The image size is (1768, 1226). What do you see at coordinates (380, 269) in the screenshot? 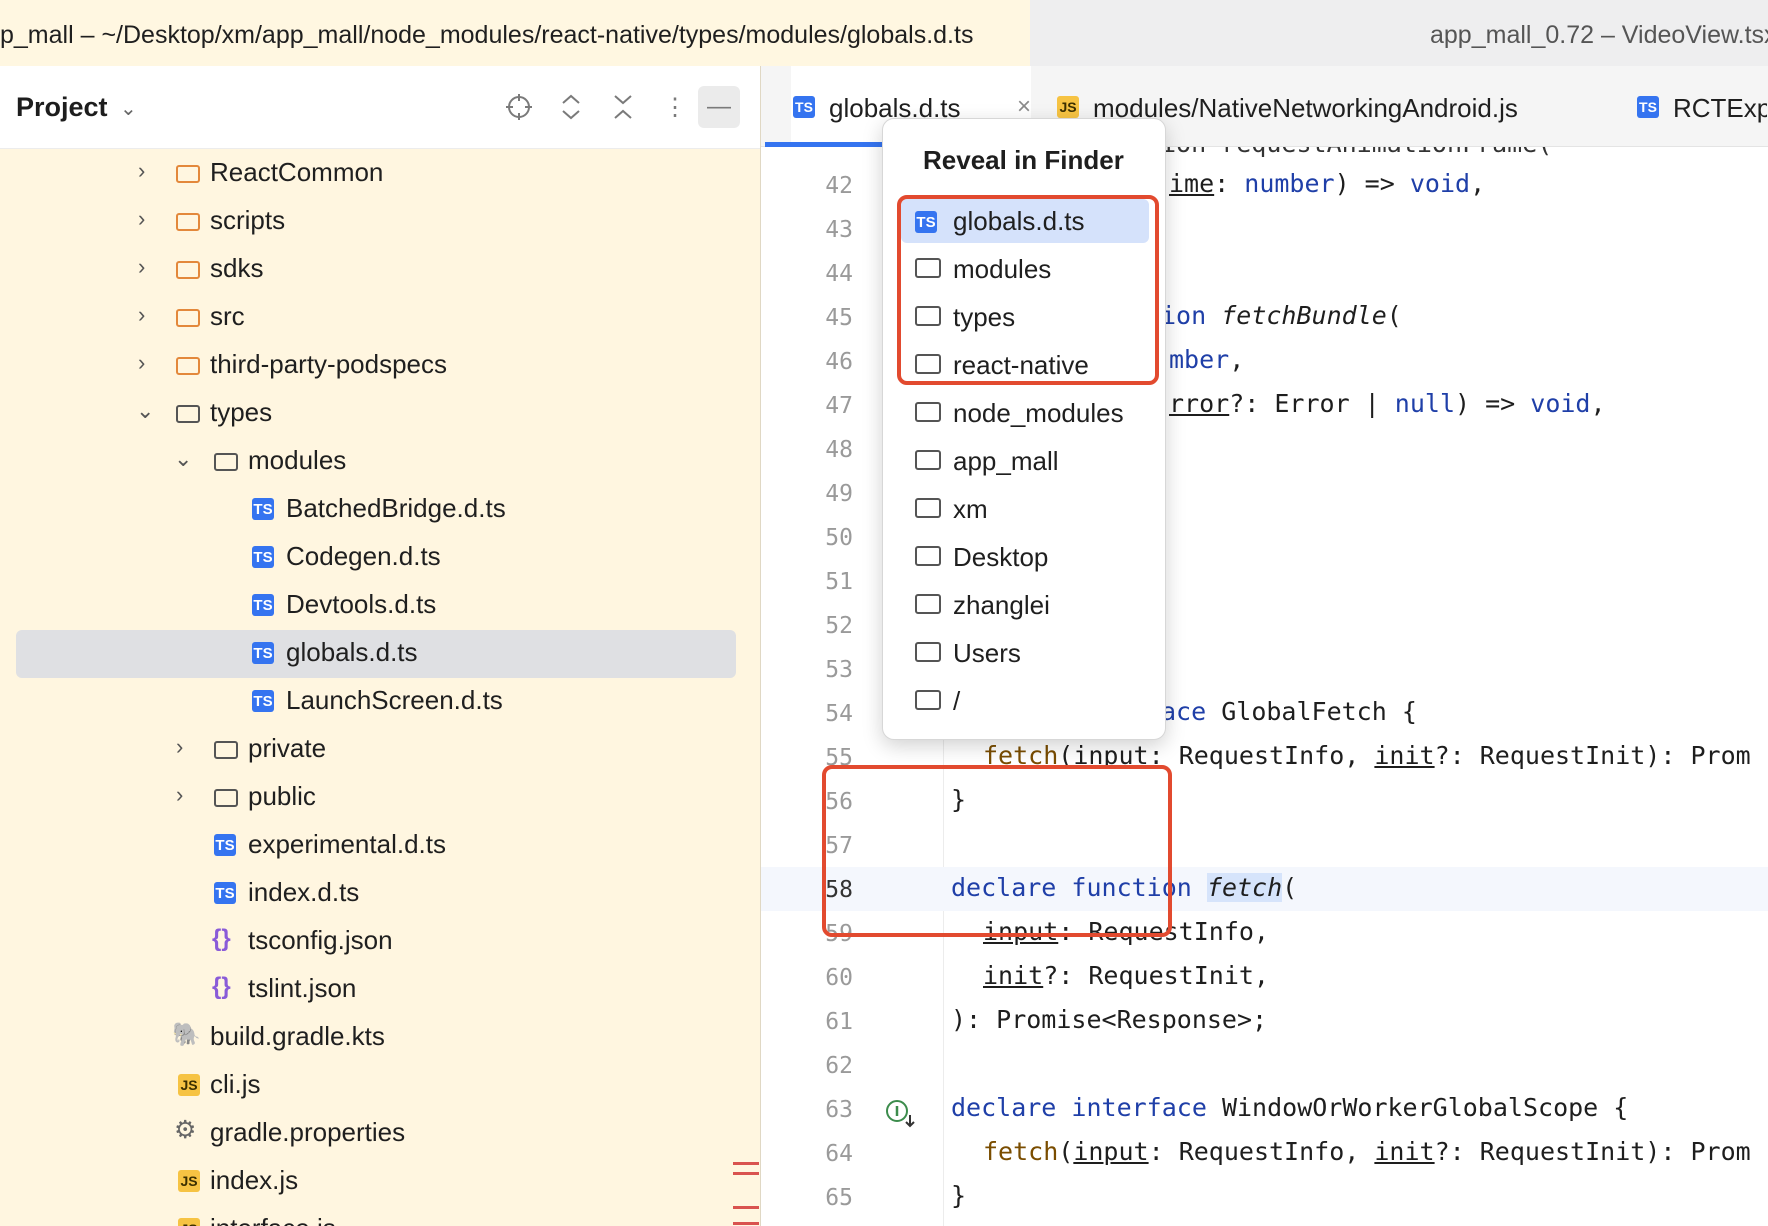
I see `tree-item-sdks: › sdks` at bounding box center [380, 269].